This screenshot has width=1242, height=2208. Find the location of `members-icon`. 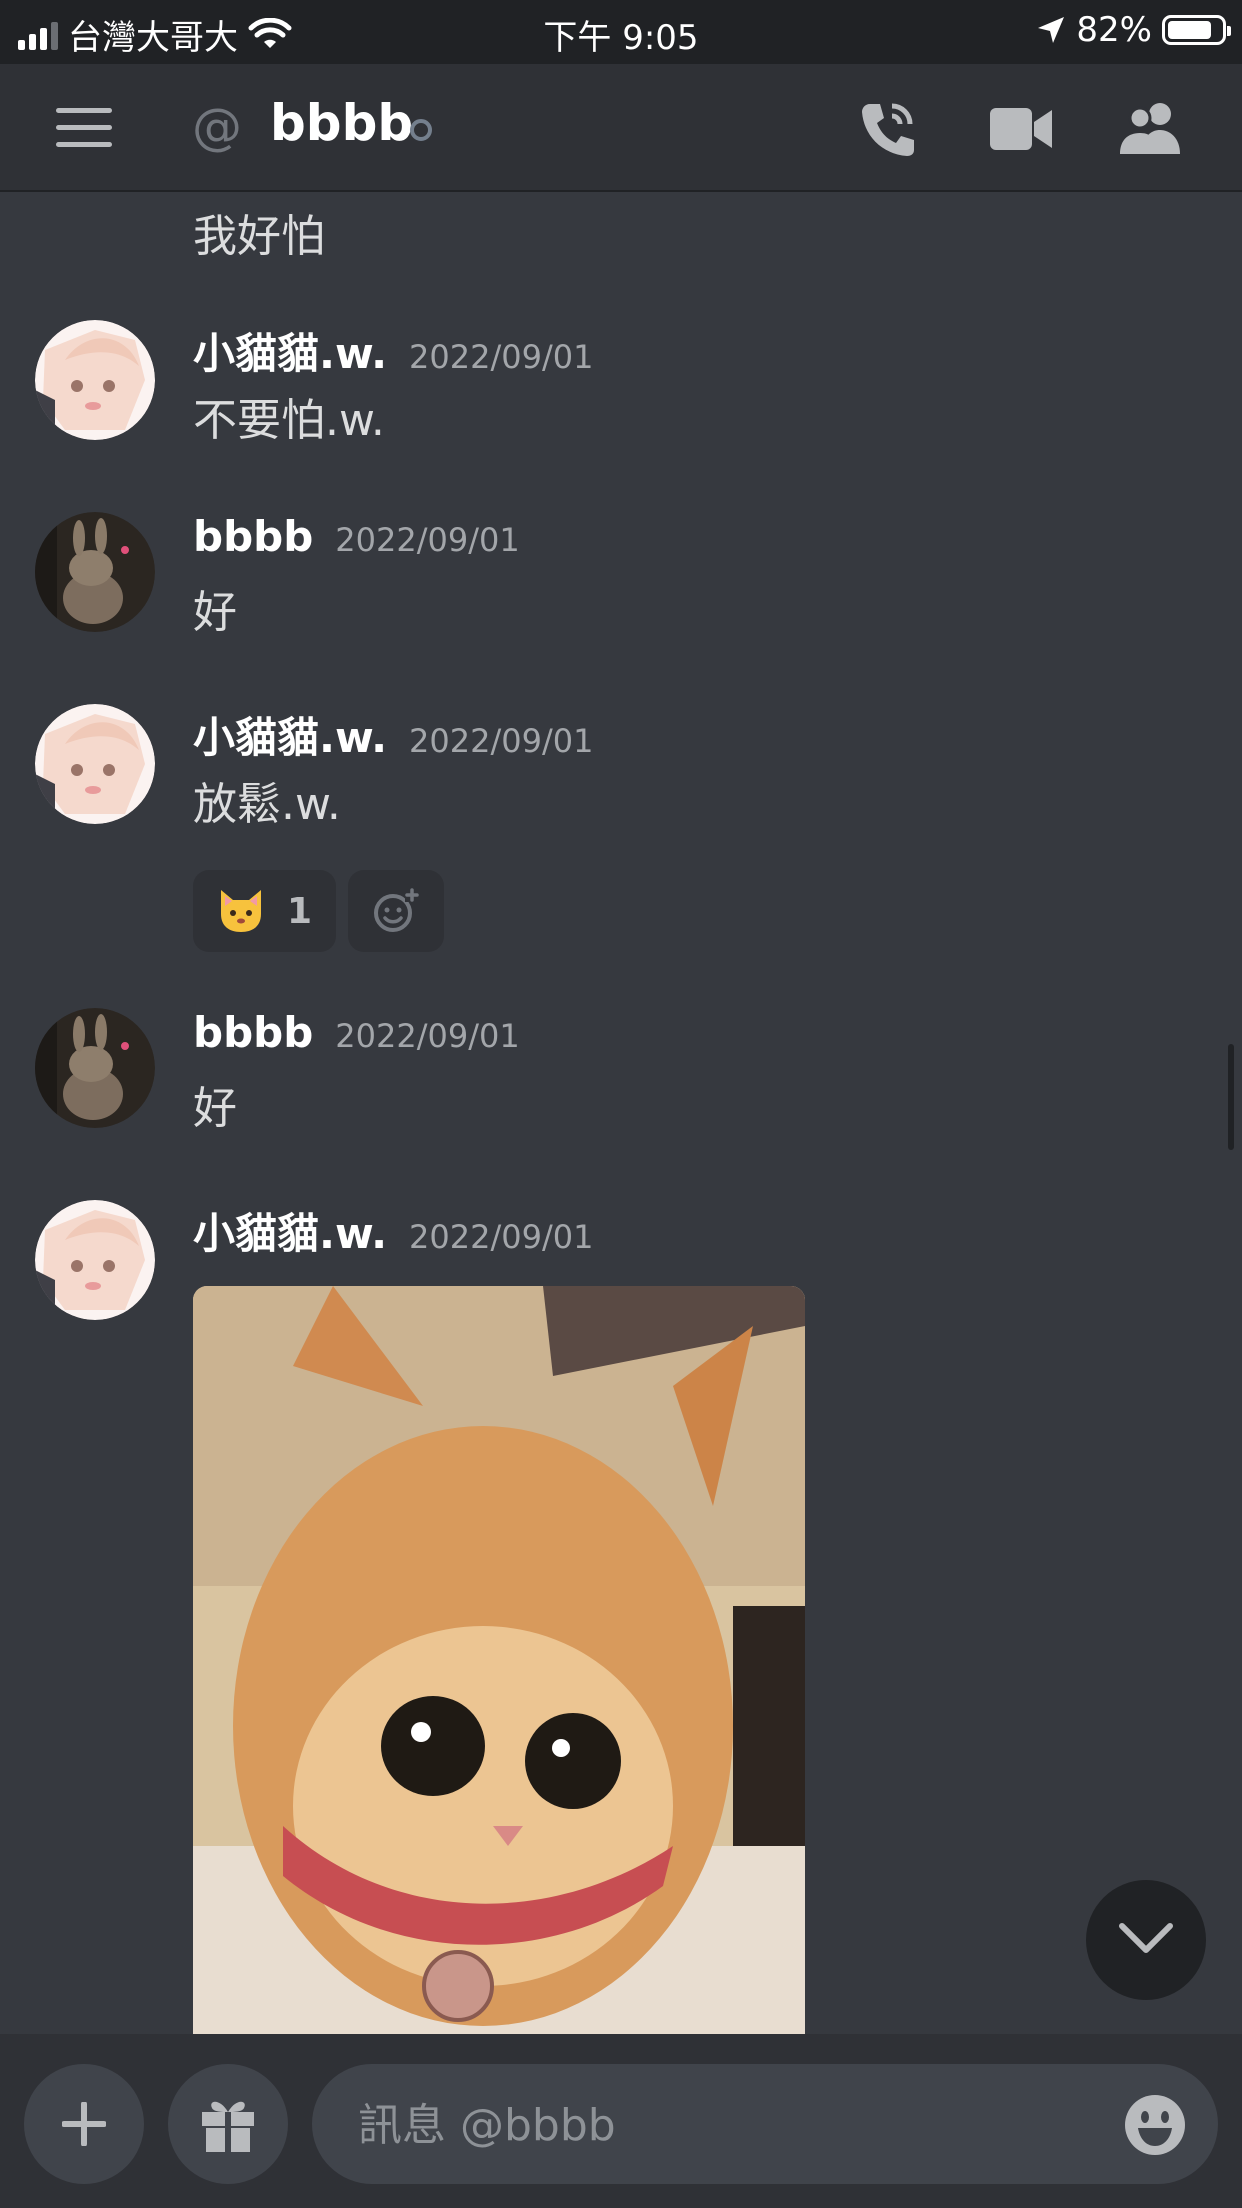

members-icon is located at coordinates (1152, 128).